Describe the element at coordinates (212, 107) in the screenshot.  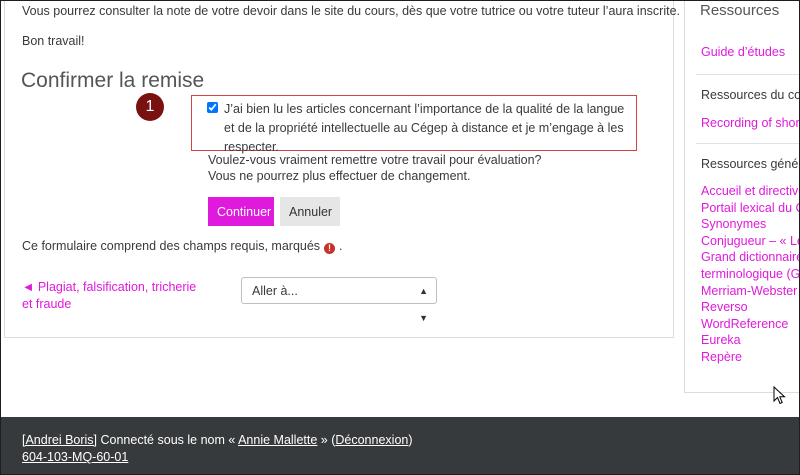
I see `confirm-checkbox` at that location.